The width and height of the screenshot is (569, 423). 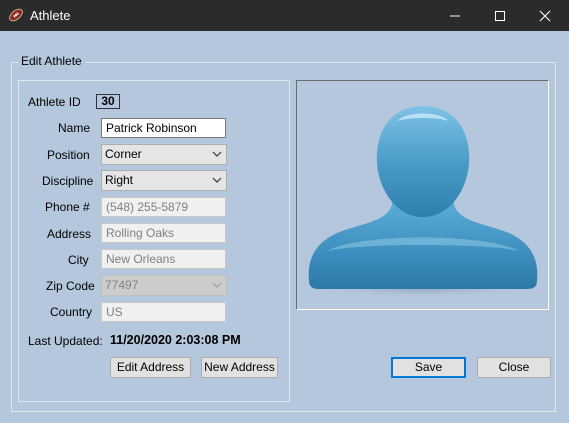 I want to click on athlete-id-label: Athlete ID, so click(x=54, y=102).